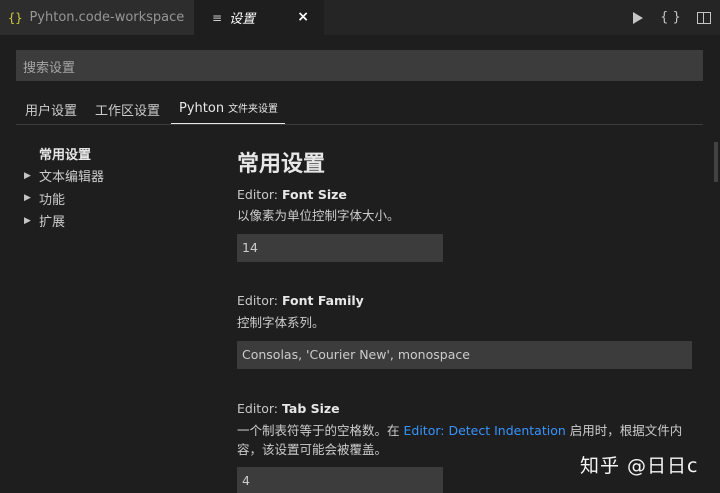 The image size is (720, 493). Describe the element at coordinates (303, 17) in the screenshot. I see `close-icon: ×` at that location.